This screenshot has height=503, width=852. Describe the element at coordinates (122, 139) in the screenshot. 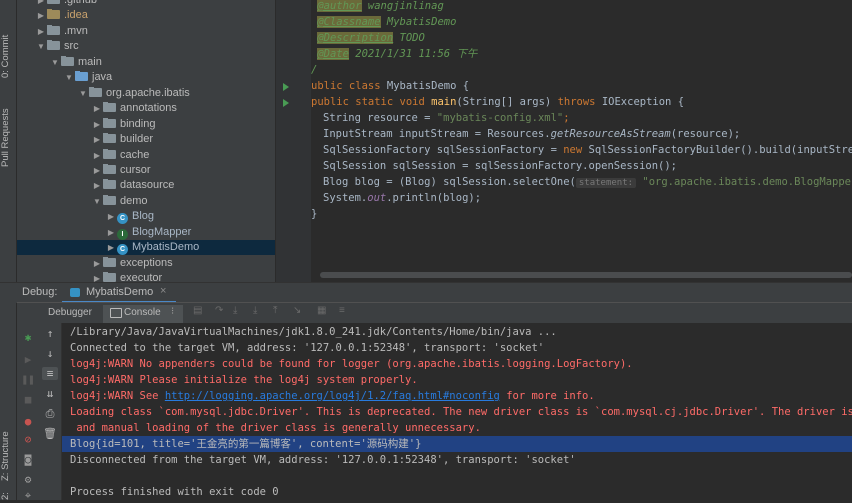

I see `tree-item: ▶ builder` at that location.